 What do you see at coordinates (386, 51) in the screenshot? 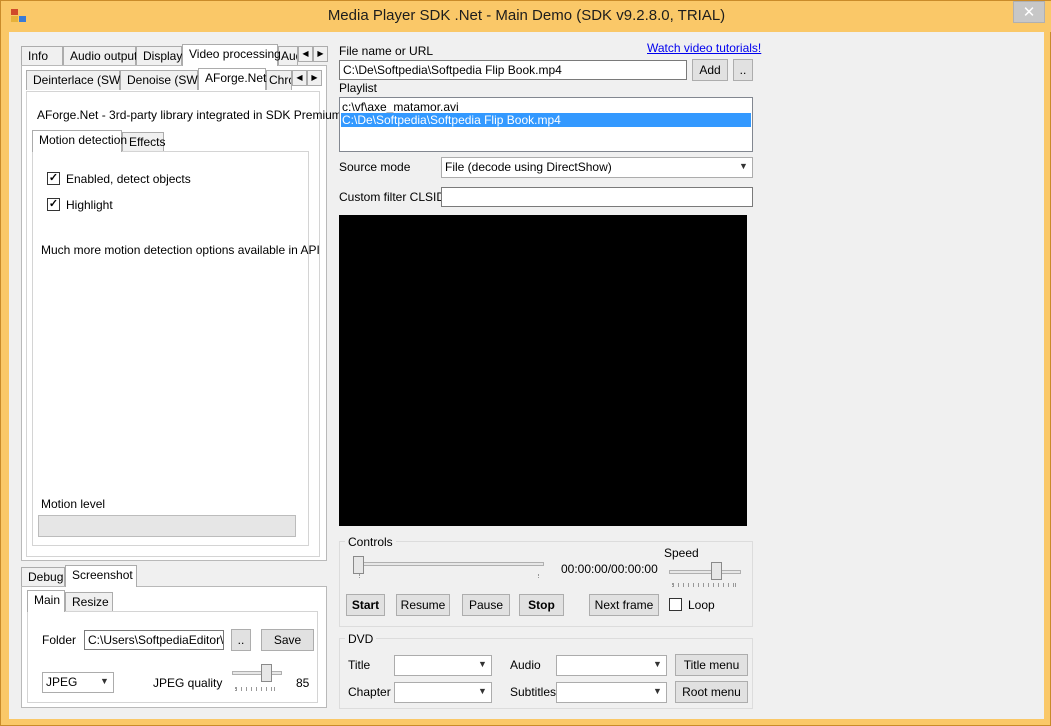
I see `file-name-label: File name or URL` at bounding box center [386, 51].